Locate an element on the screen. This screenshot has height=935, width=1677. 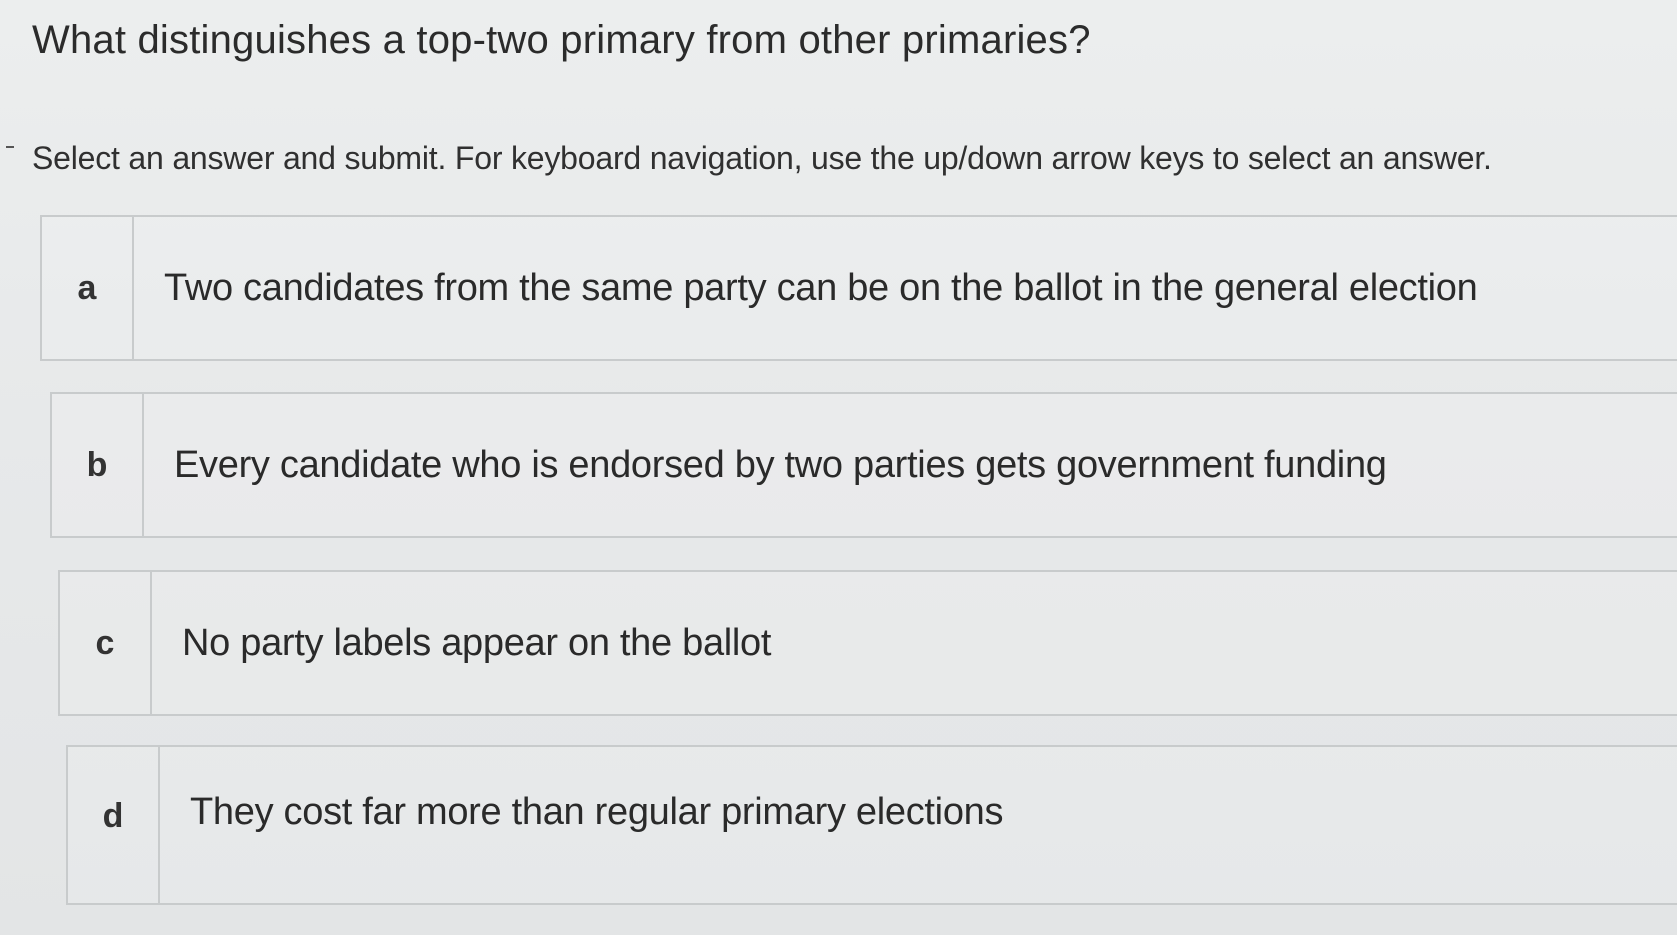
choice-letter-cell: b is located at coordinates (98, 465).